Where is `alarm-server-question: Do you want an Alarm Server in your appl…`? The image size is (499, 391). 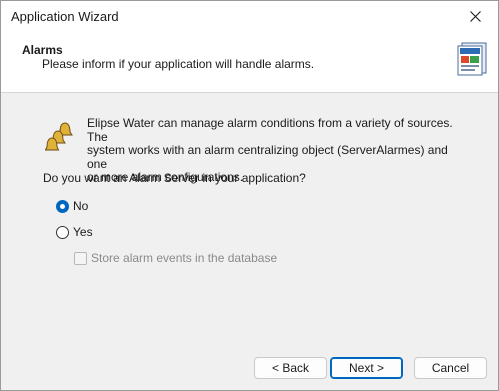 alarm-server-question: Do you want an Alarm Server in your appl… is located at coordinates (174, 178).